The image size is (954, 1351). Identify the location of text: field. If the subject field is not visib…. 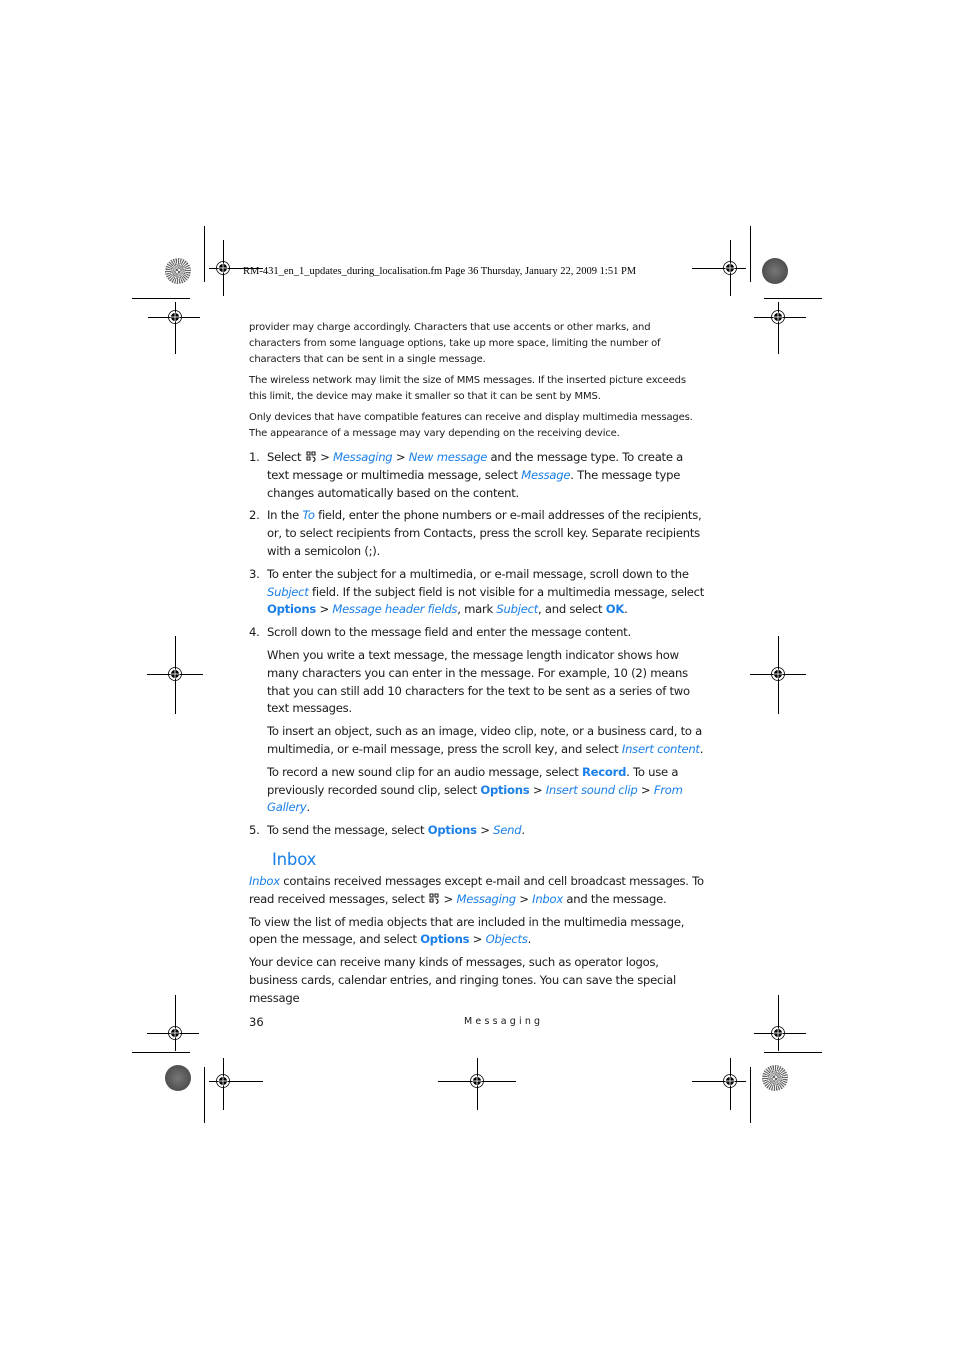
(506, 591).